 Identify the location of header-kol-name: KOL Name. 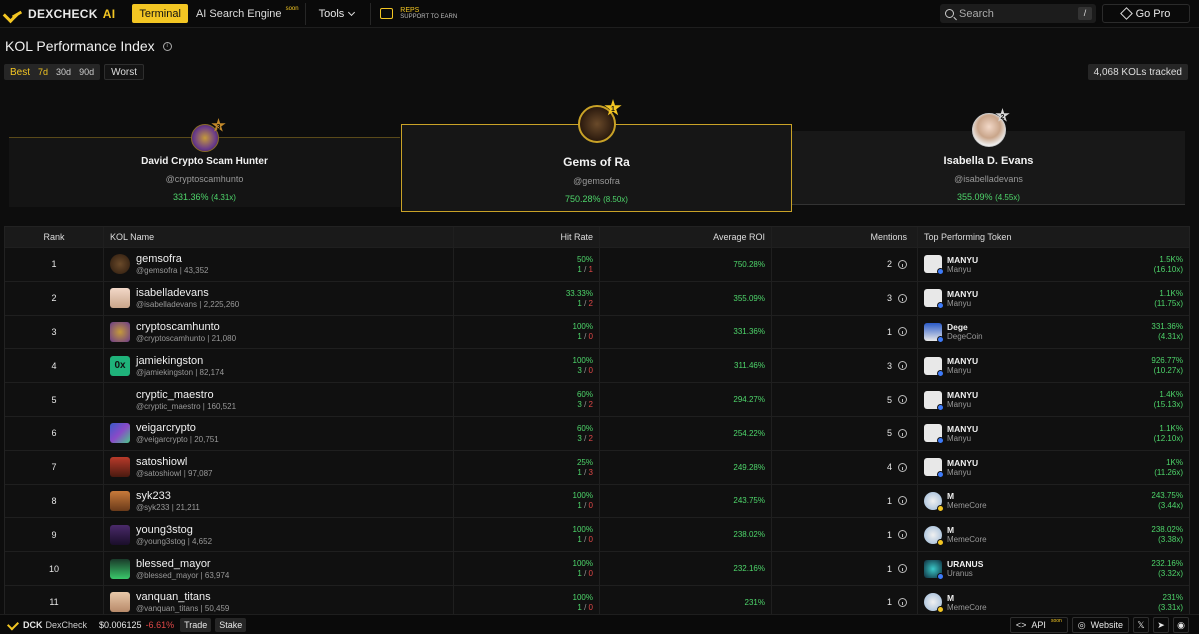
(278, 237).